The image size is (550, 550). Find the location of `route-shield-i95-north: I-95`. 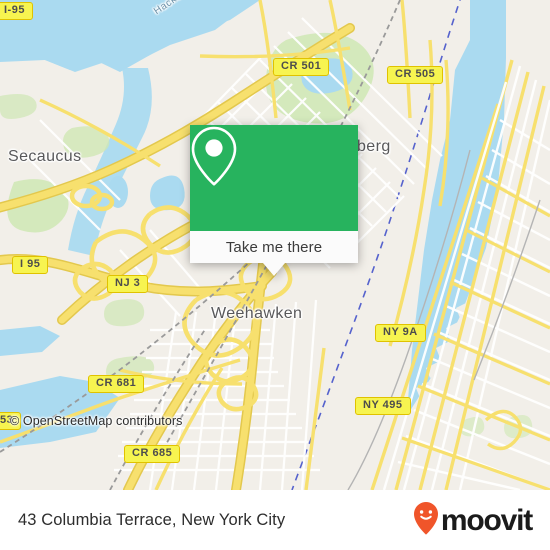

route-shield-i95-north: I-95 is located at coordinates (16, 11).